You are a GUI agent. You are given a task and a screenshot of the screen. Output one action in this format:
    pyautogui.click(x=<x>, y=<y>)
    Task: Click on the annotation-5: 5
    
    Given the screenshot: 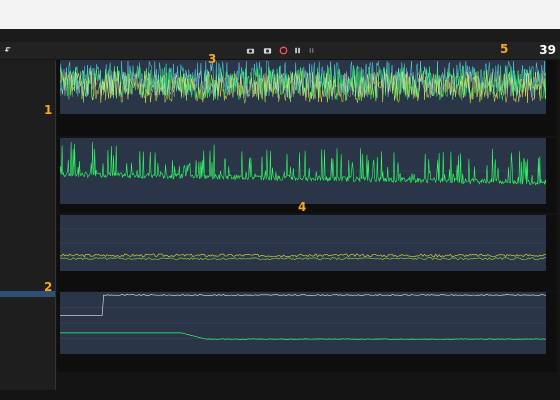 What is the action you would take?
    pyautogui.click(x=504, y=49)
    